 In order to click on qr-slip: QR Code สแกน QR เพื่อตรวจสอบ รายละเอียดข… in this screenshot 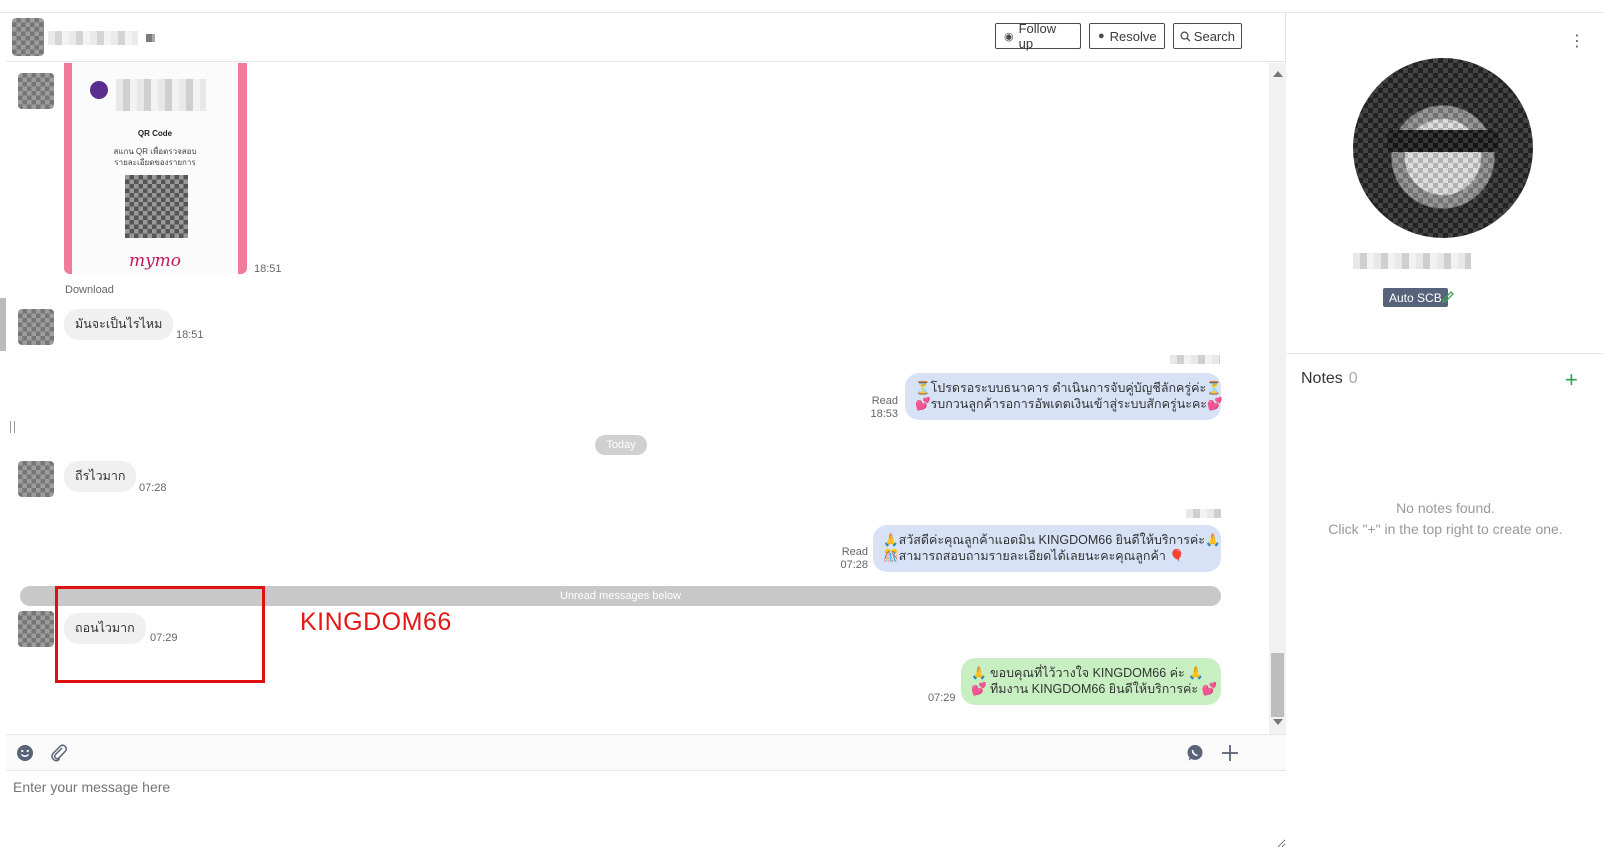, I will do `click(155, 168)`.